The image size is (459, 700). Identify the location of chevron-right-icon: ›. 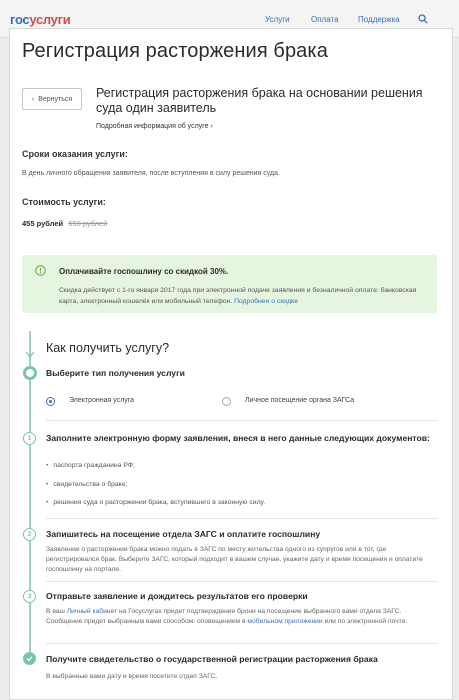
(211, 126).